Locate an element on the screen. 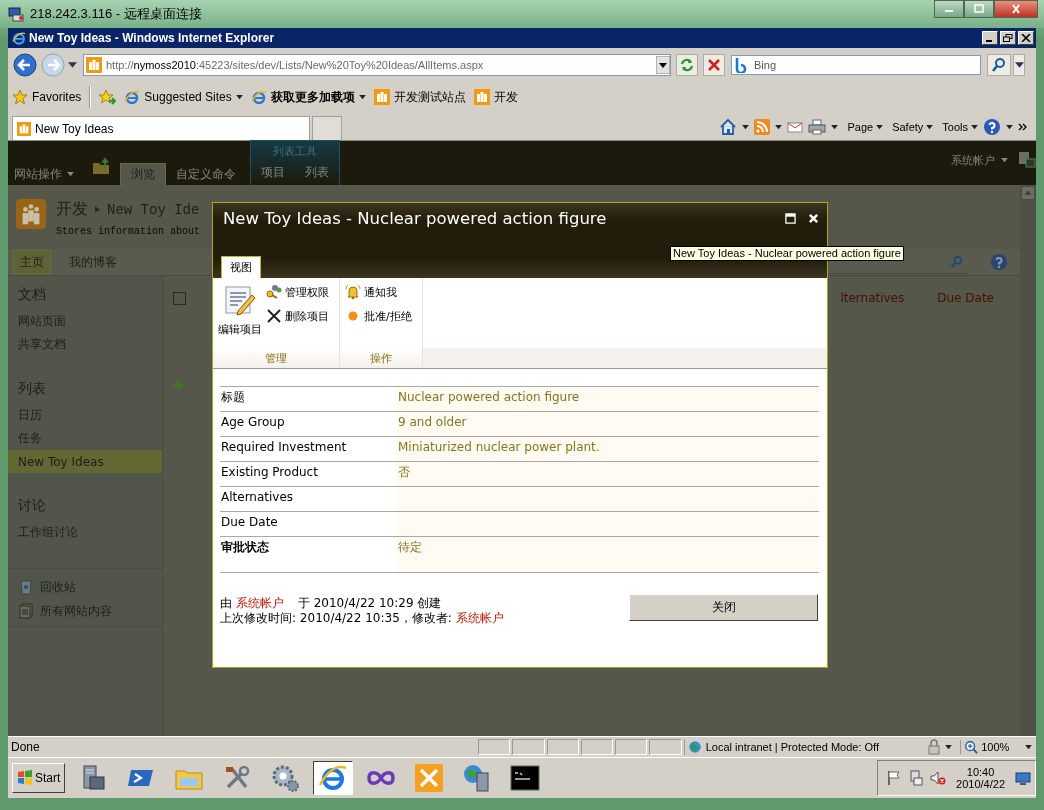 The image size is (1044, 810). ribbon-button: 删除项目 is located at coordinates (297, 316).